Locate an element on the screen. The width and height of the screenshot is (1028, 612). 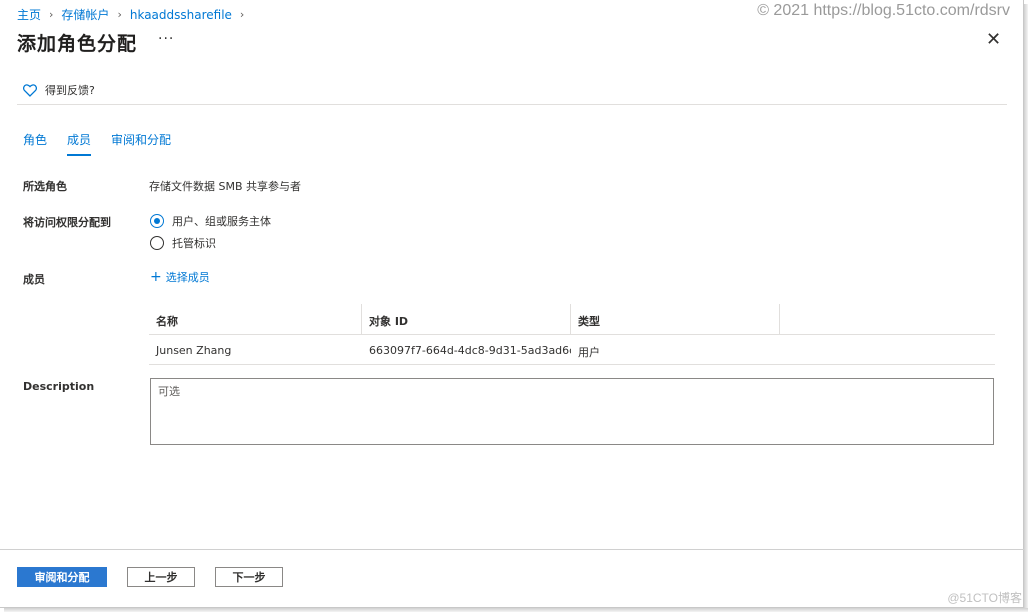
footer-divider is located at coordinates (512, 549).